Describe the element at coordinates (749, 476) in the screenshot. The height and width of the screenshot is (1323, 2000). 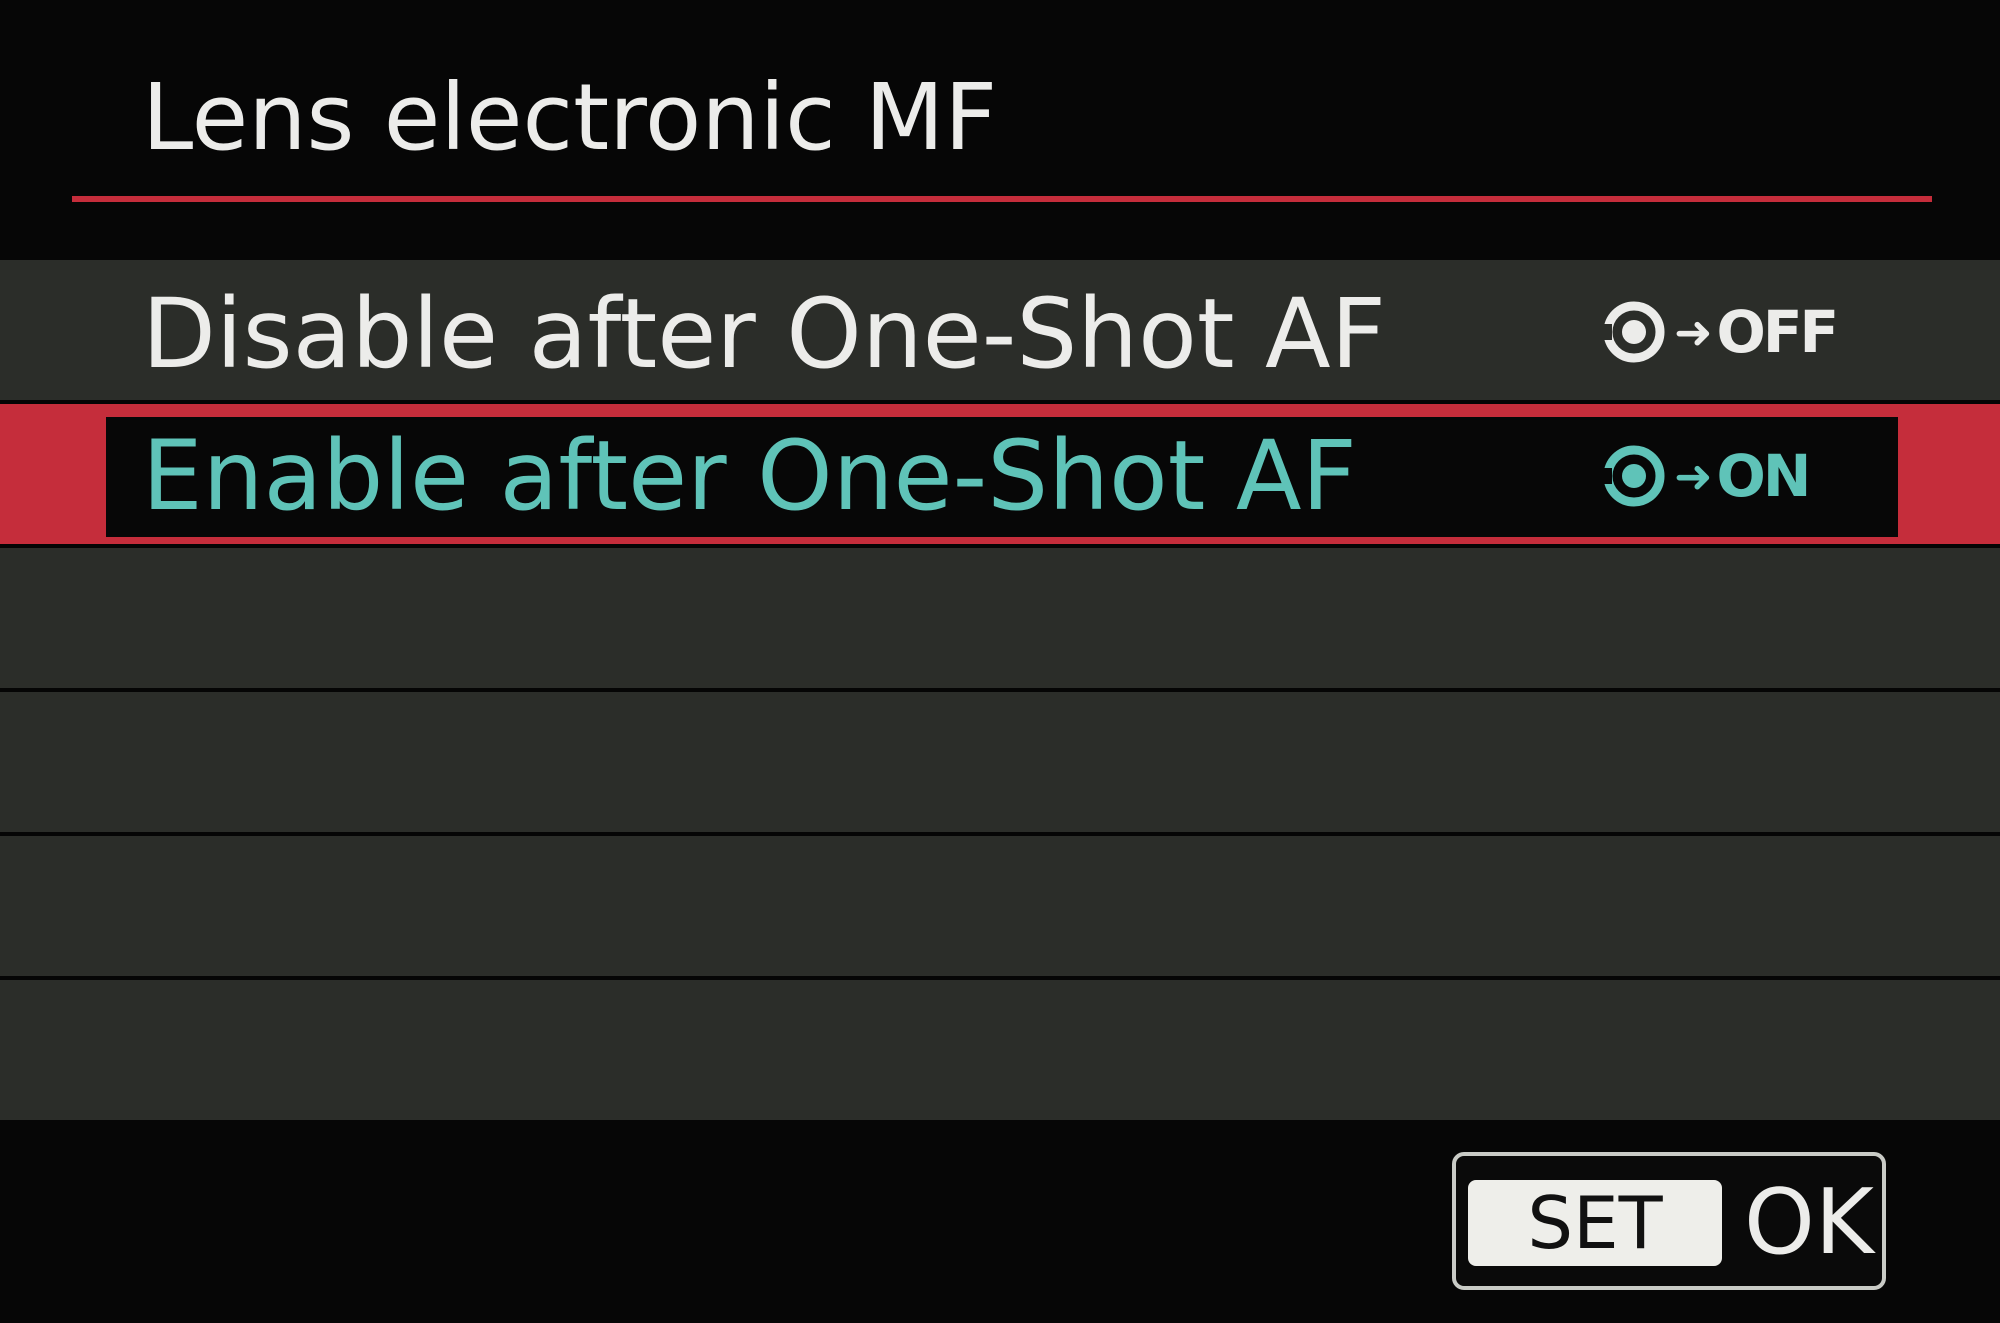
I see `option-label: Enable after One-Shot AF` at that location.